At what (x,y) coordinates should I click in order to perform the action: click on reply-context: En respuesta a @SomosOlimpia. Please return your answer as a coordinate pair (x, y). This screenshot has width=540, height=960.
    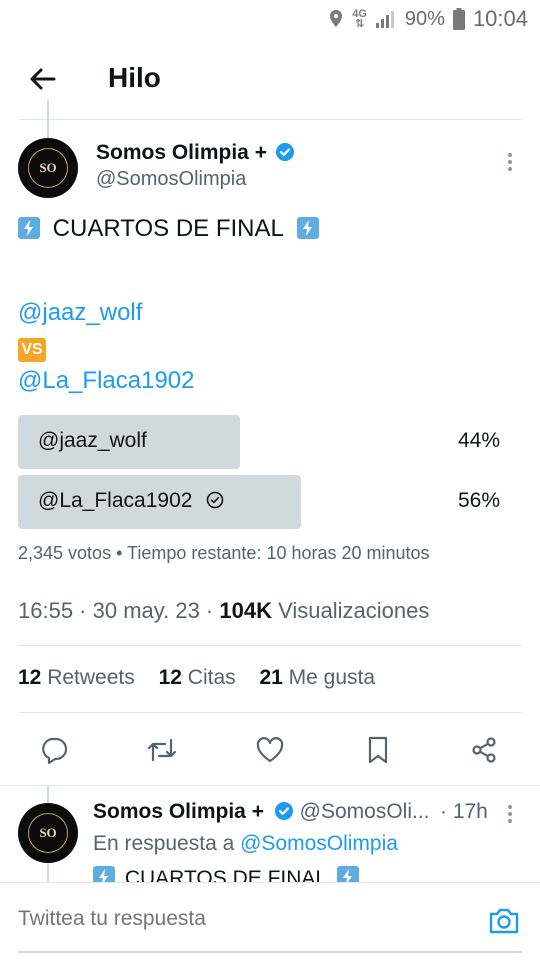
    Looking at the image, I should click on (245, 844).